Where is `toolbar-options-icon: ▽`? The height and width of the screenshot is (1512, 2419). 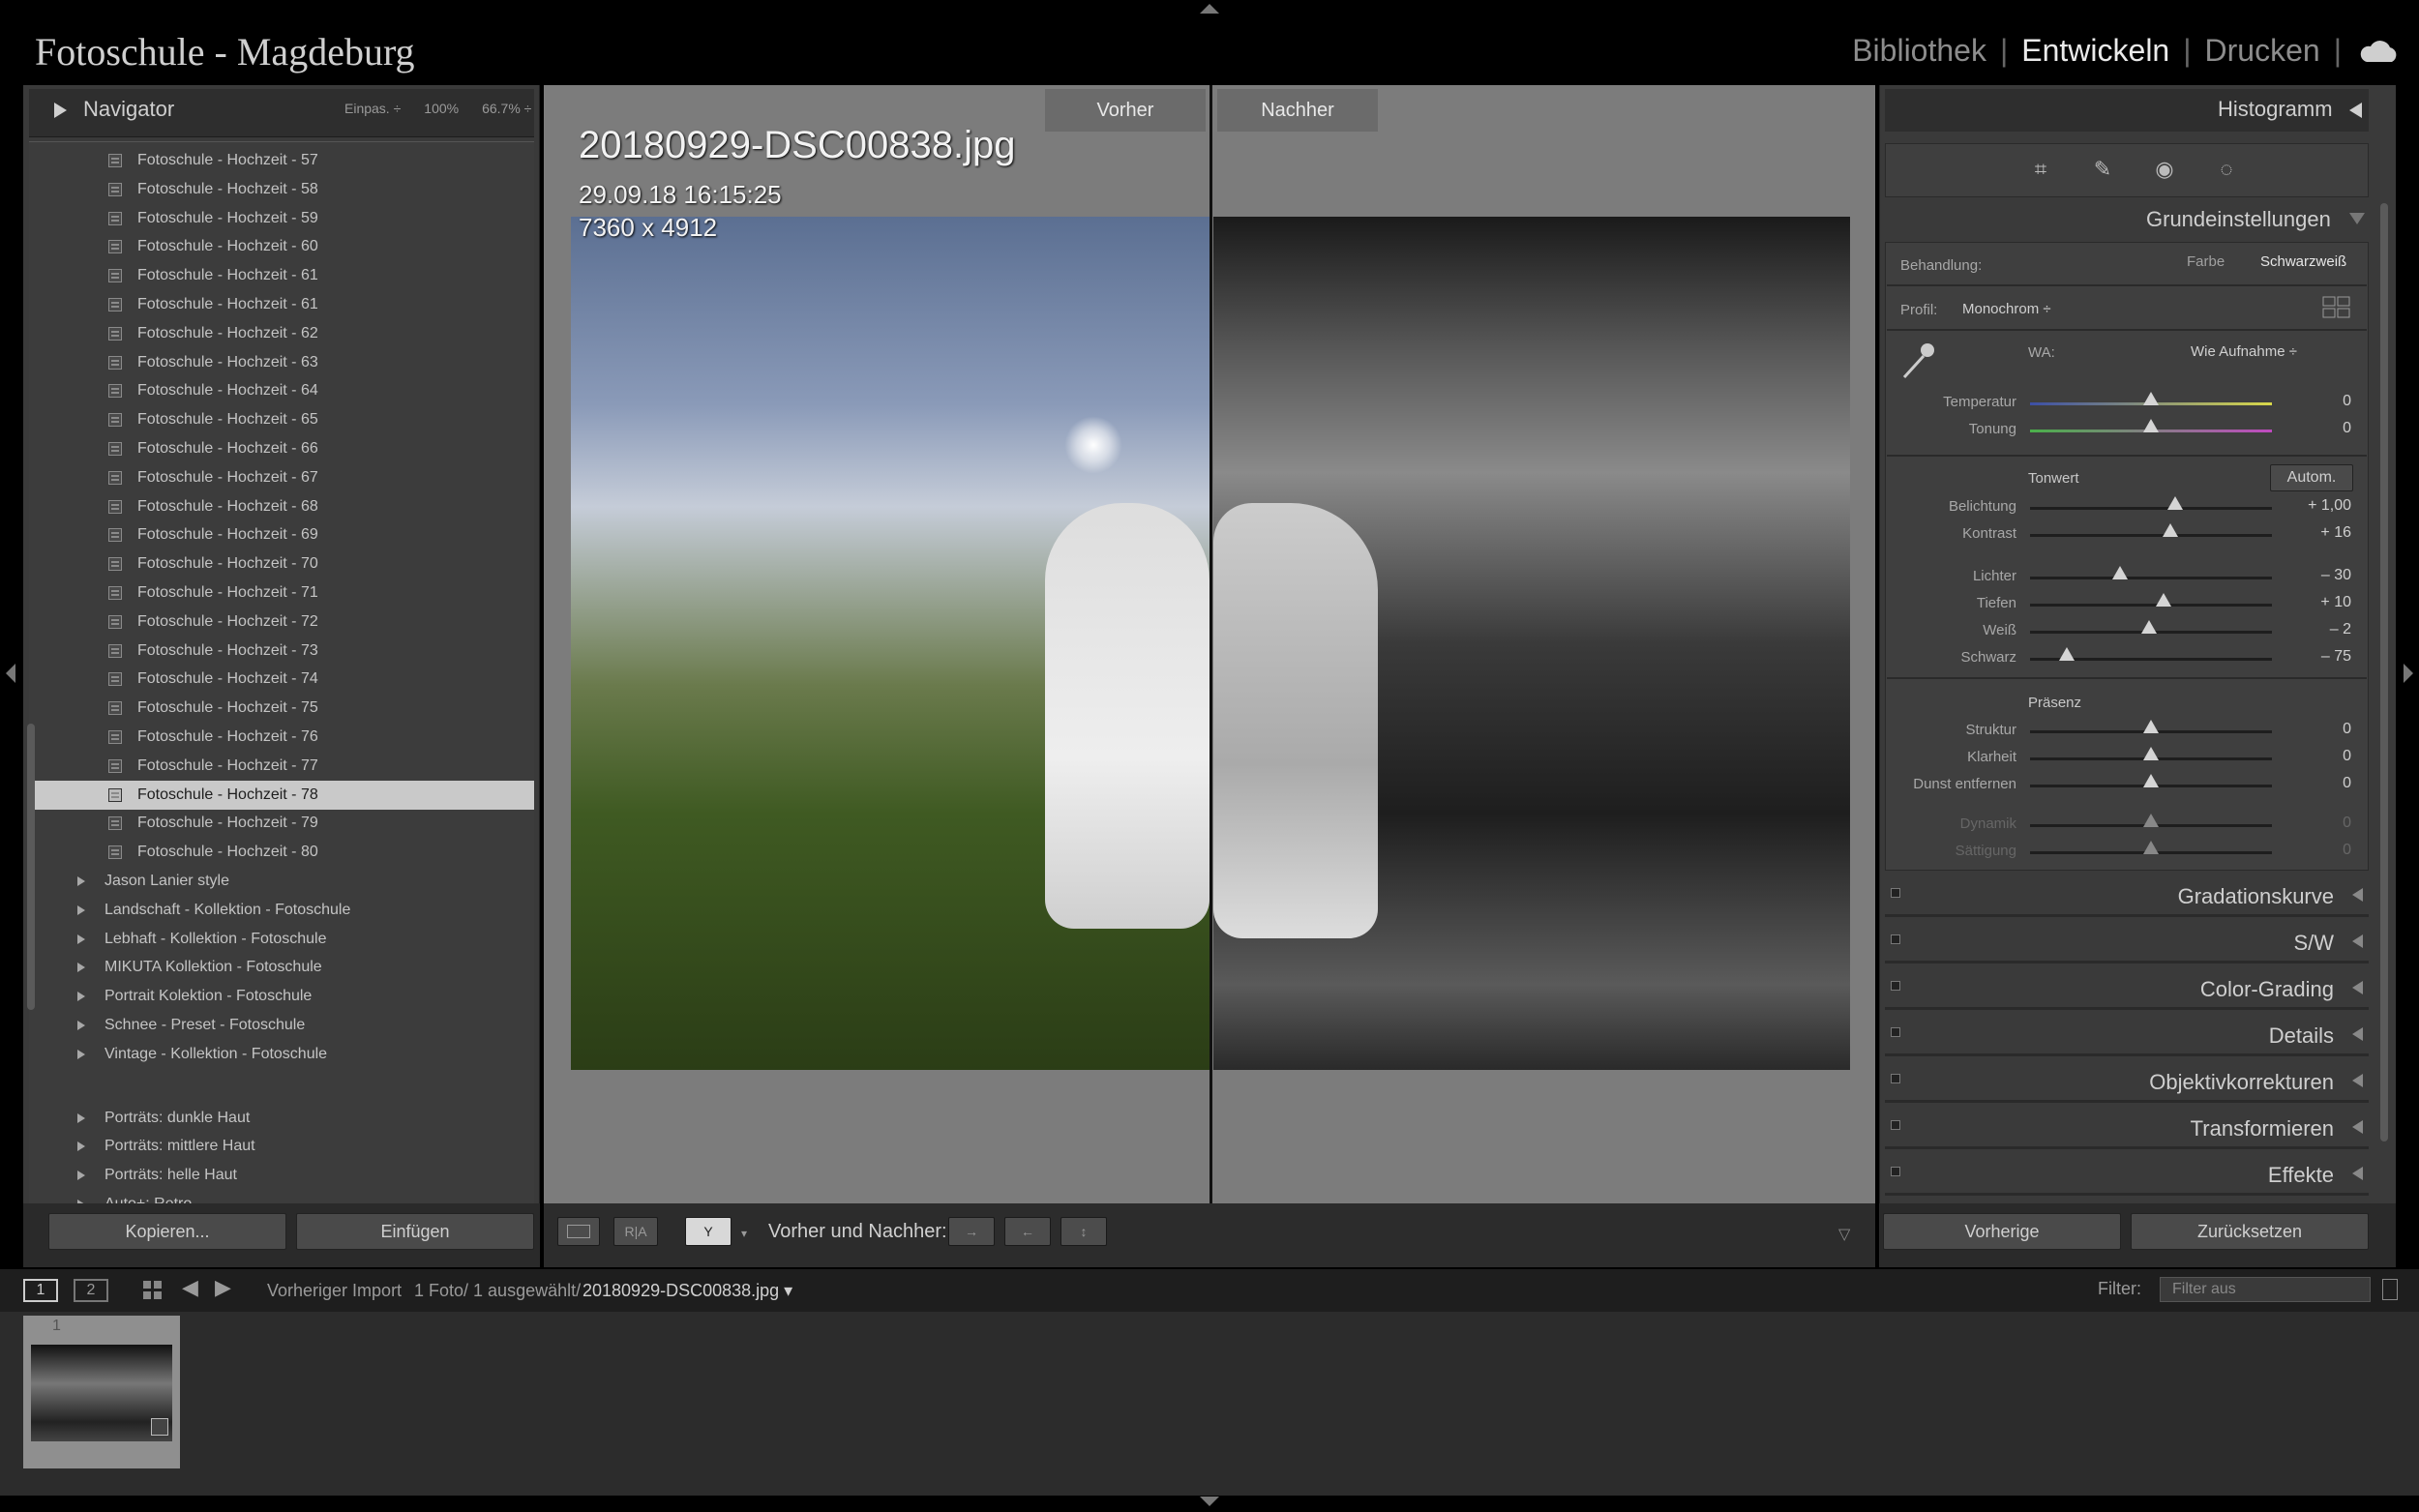 toolbar-options-icon: ▽ is located at coordinates (1844, 1235).